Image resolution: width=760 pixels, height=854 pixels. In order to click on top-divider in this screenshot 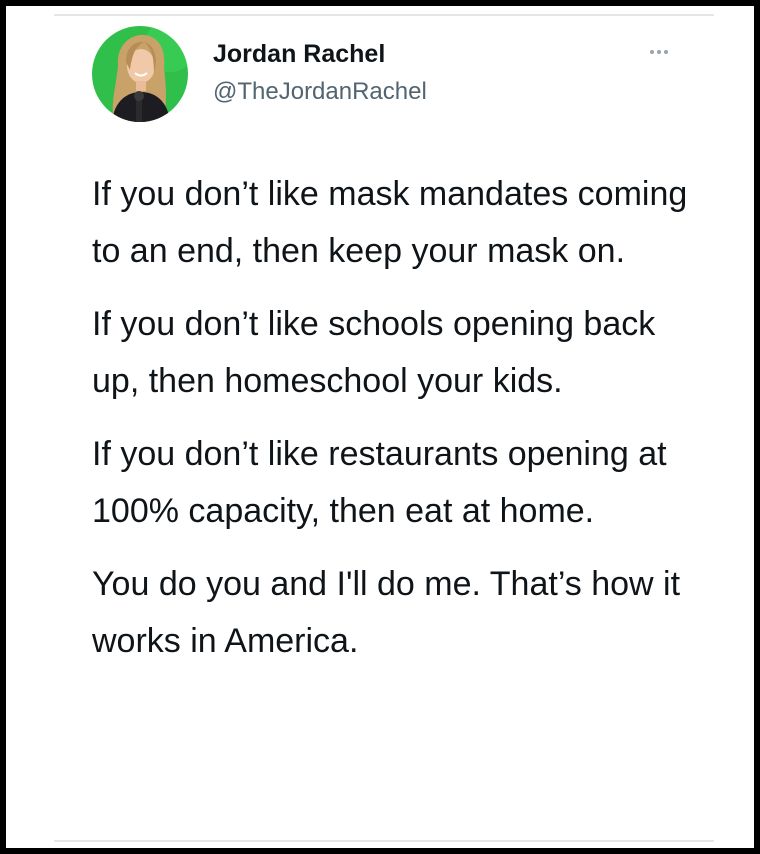, I will do `click(384, 15)`.